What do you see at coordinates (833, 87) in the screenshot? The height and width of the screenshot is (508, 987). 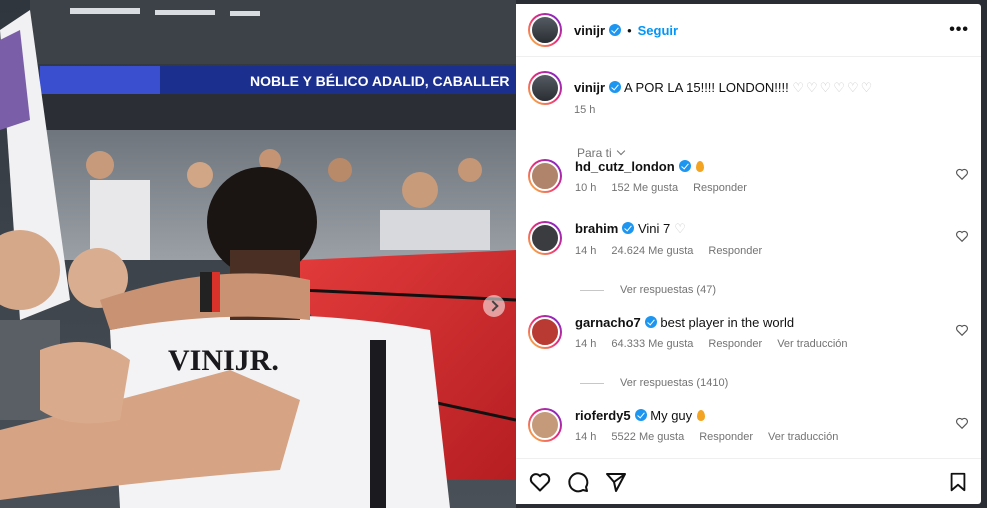 I see `caption-hearts: ♡♡♡♡♡♡` at bounding box center [833, 87].